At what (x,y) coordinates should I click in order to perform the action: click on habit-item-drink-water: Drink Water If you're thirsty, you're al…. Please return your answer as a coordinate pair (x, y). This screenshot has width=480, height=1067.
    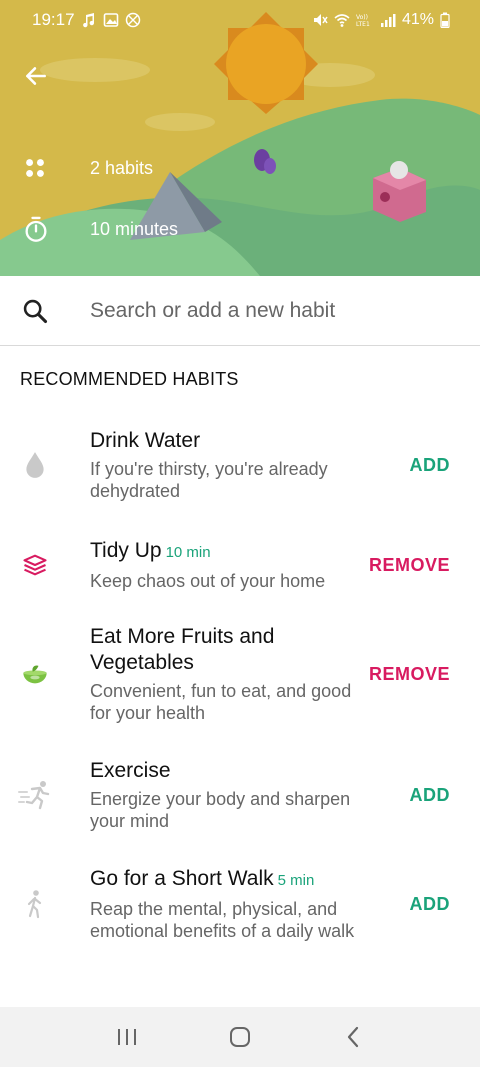
    Looking at the image, I should click on (240, 465).